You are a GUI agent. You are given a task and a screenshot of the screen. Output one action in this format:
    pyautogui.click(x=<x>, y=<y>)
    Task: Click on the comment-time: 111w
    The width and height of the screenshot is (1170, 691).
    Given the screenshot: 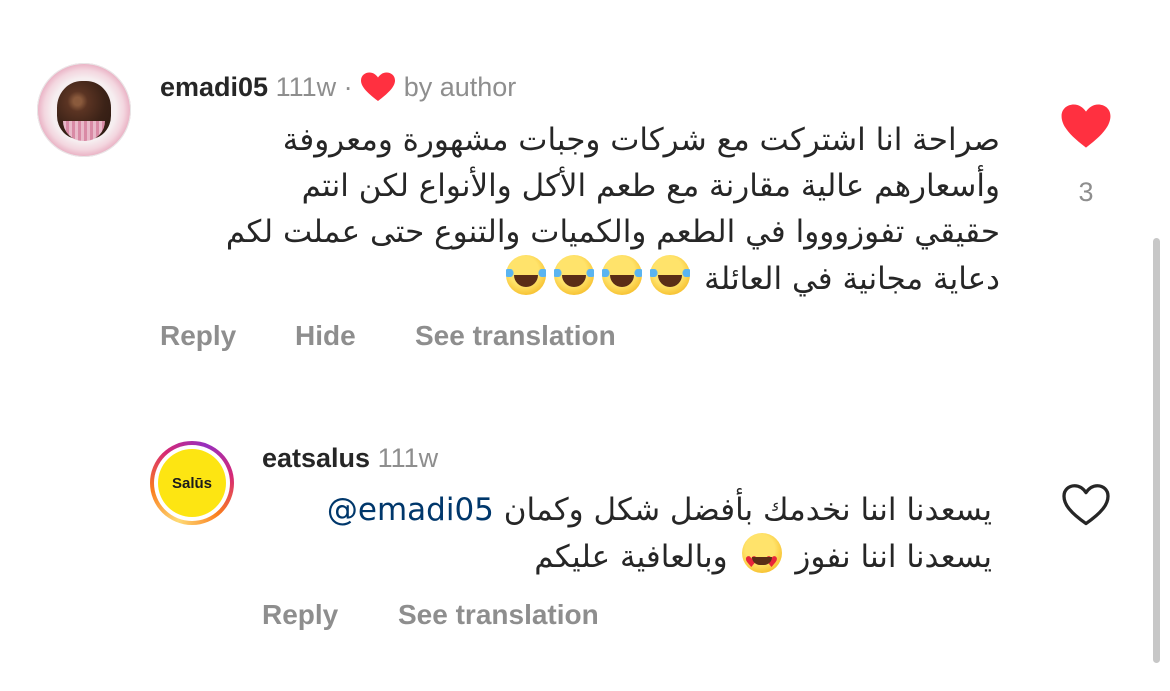 What is the action you would take?
    pyautogui.click(x=306, y=87)
    